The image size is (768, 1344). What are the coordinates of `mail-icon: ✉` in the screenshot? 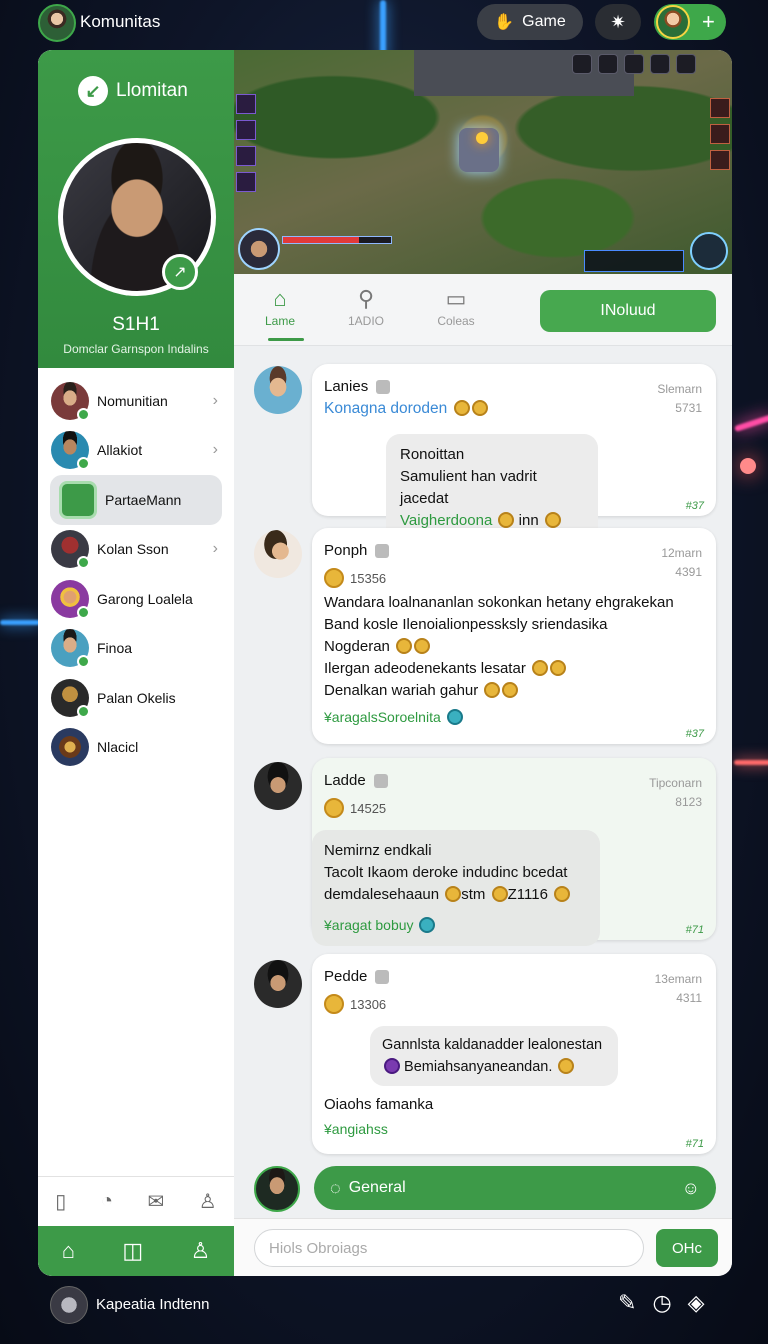 It's located at (155, 1201).